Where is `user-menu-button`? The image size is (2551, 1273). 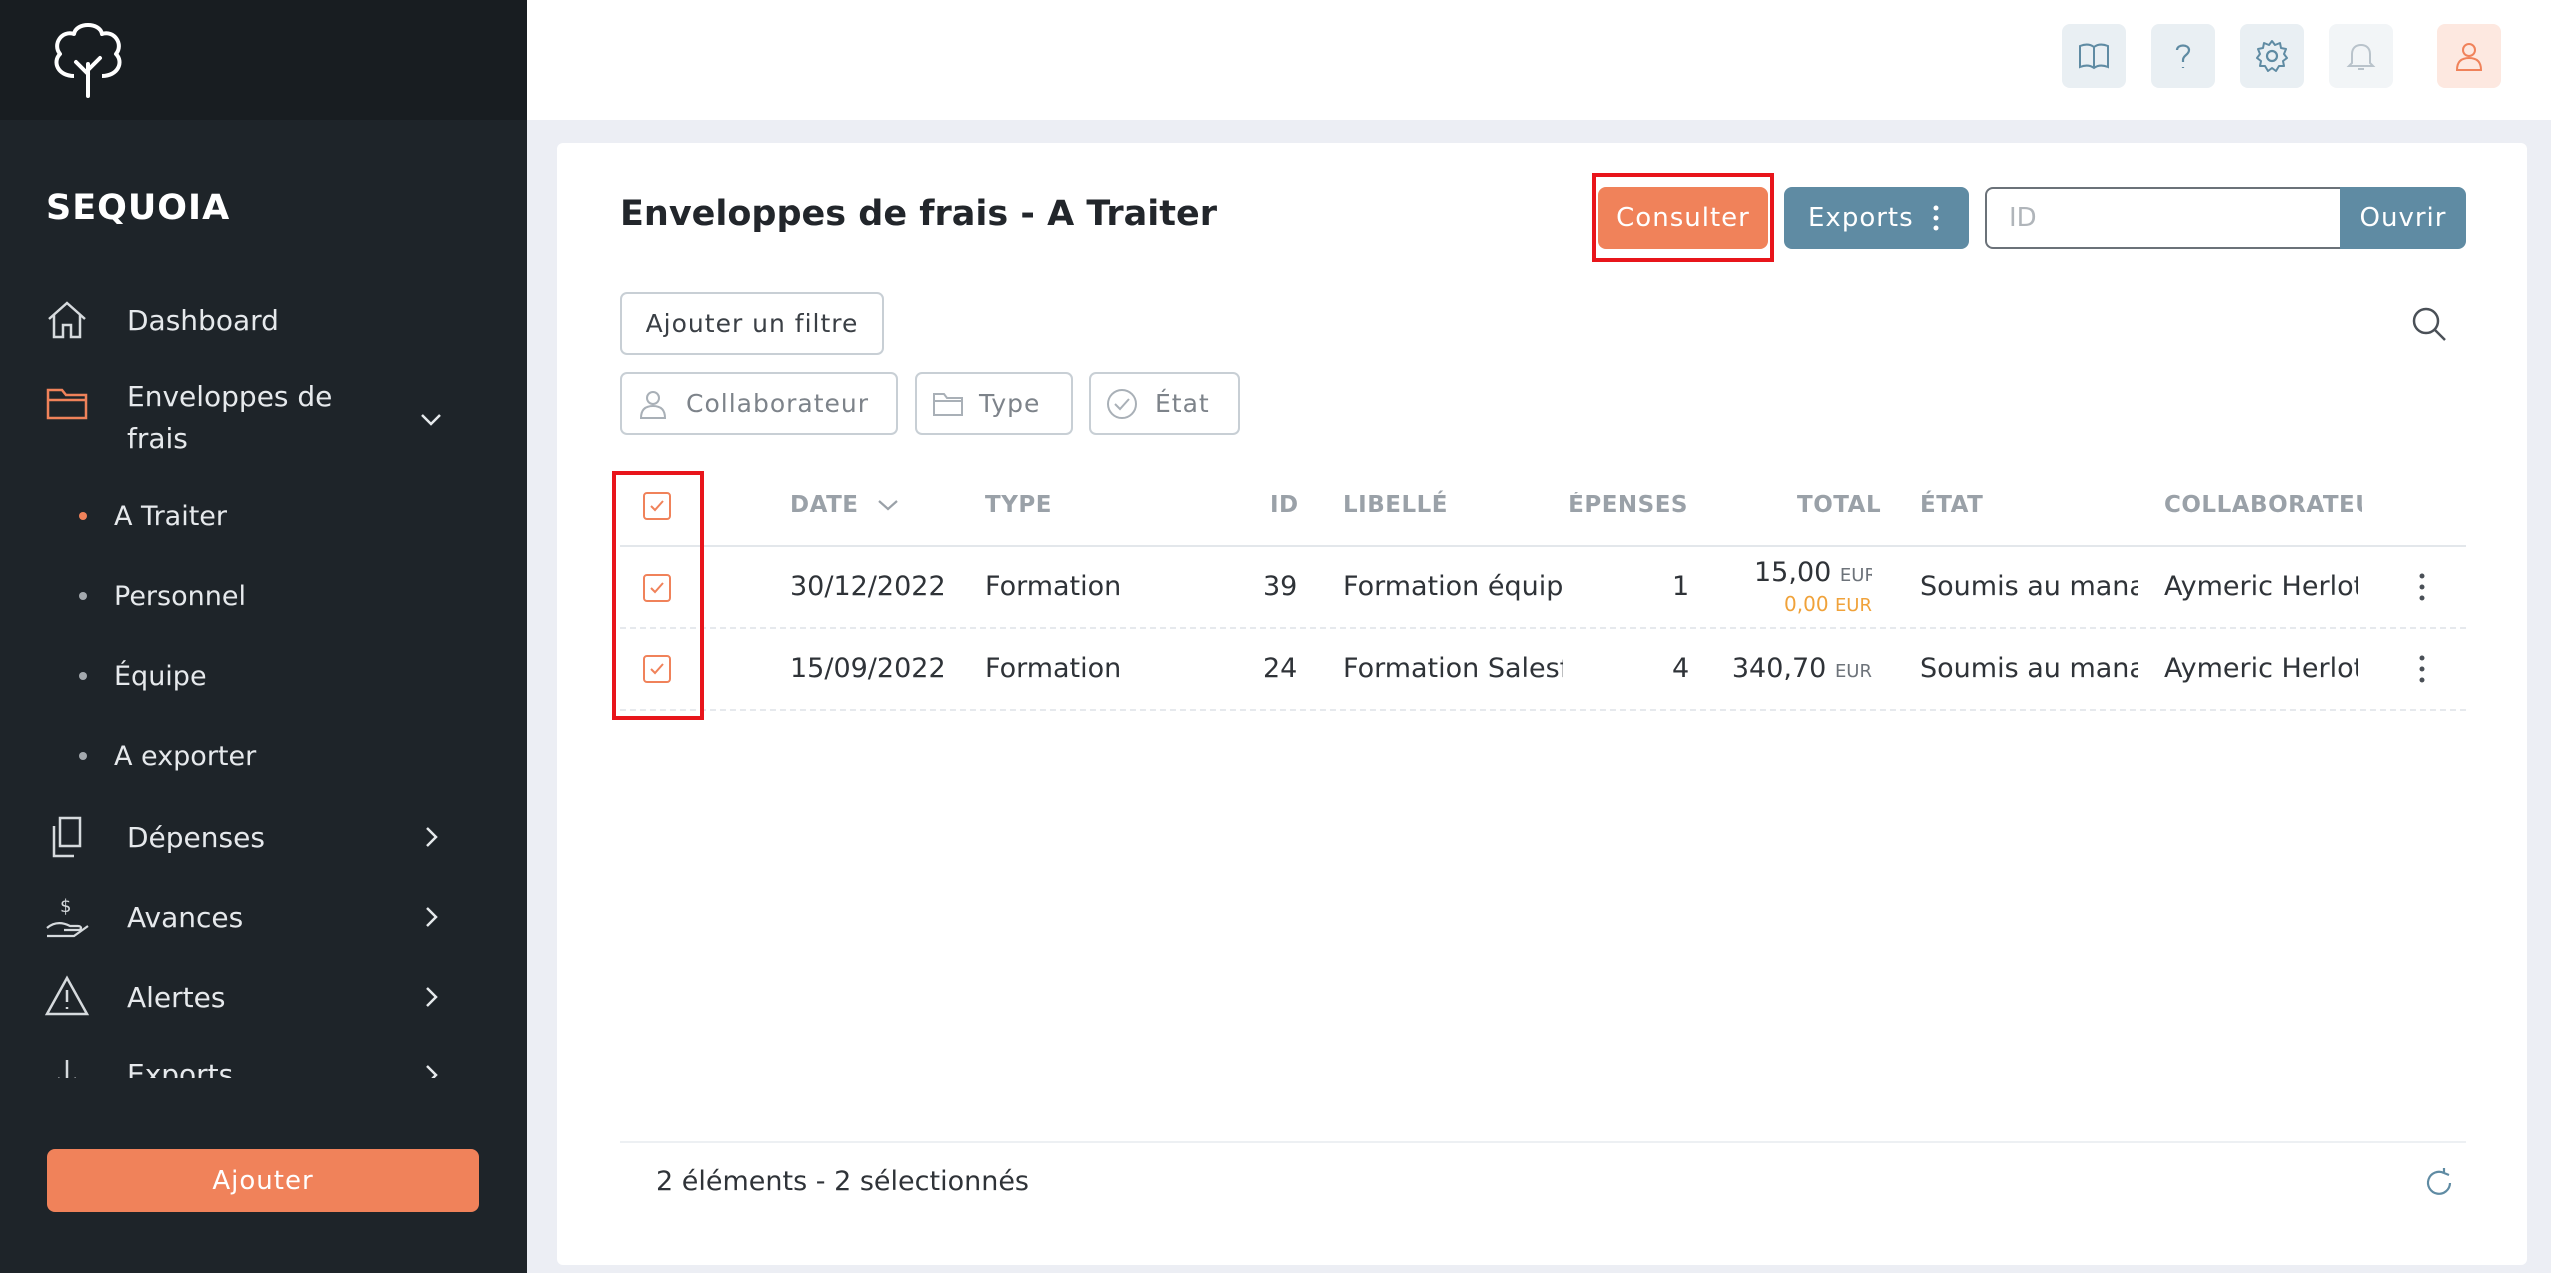
user-menu-button is located at coordinates (2469, 56).